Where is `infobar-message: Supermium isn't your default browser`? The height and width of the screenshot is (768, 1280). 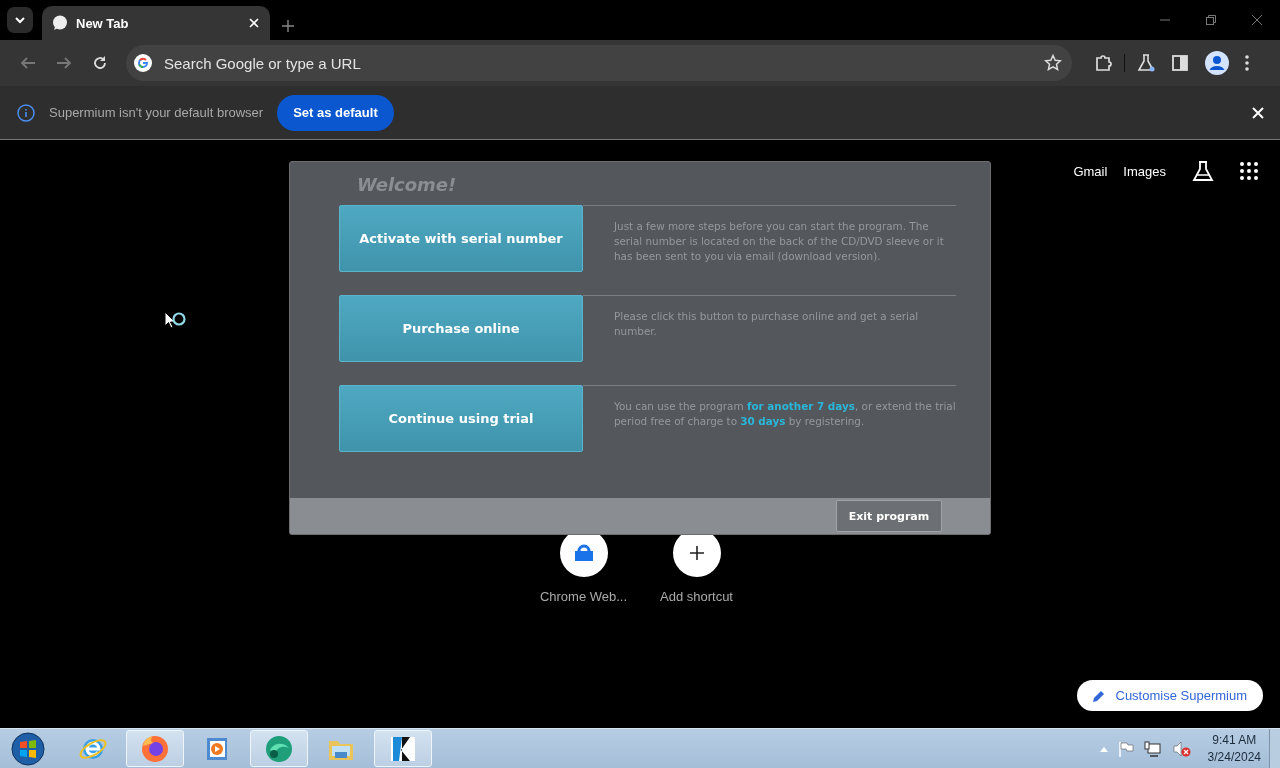 infobar-message: Supermium isn't your default browser is located at coordinates (156, 112).